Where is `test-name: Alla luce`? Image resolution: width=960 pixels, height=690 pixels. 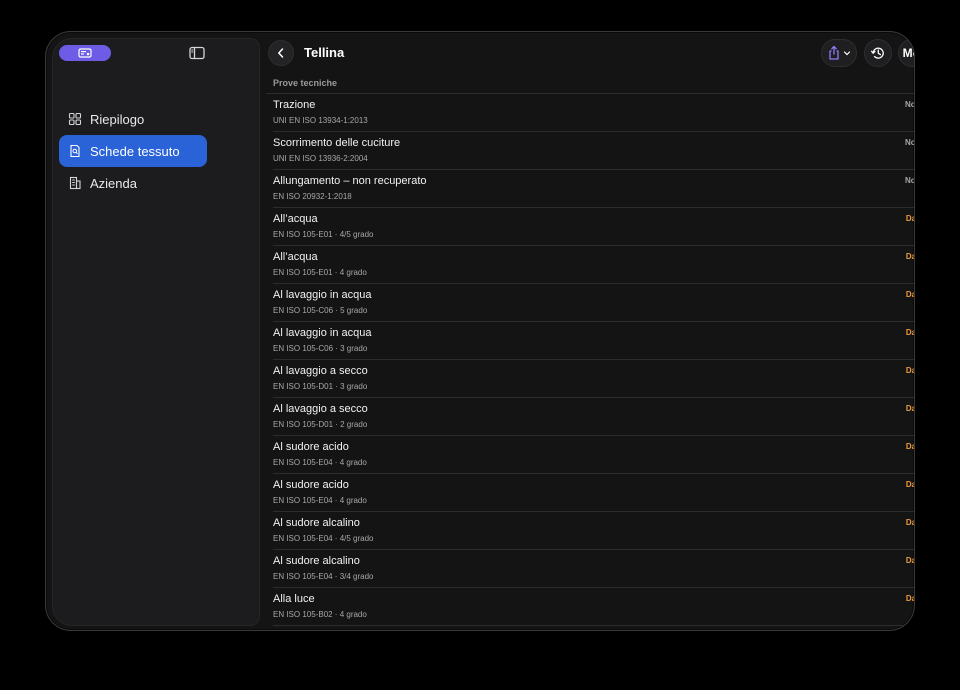 test-name: Alla luce is located at coordinates (294, 599).